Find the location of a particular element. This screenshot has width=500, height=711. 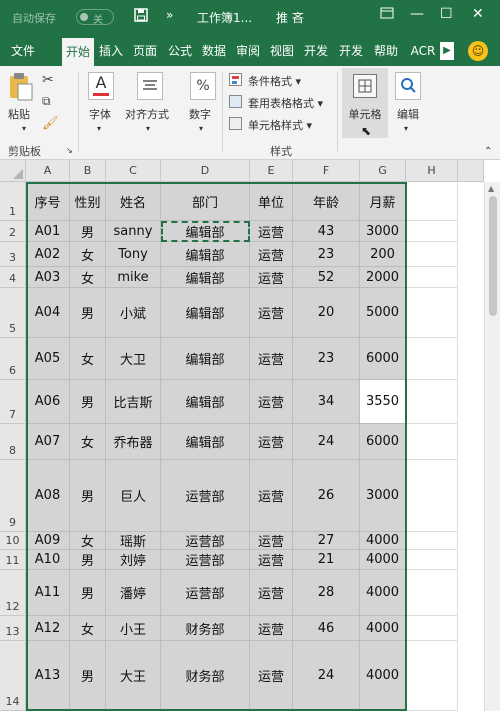

alignment-dropdown-icon: ▾ is located at coordinates (148, 128).